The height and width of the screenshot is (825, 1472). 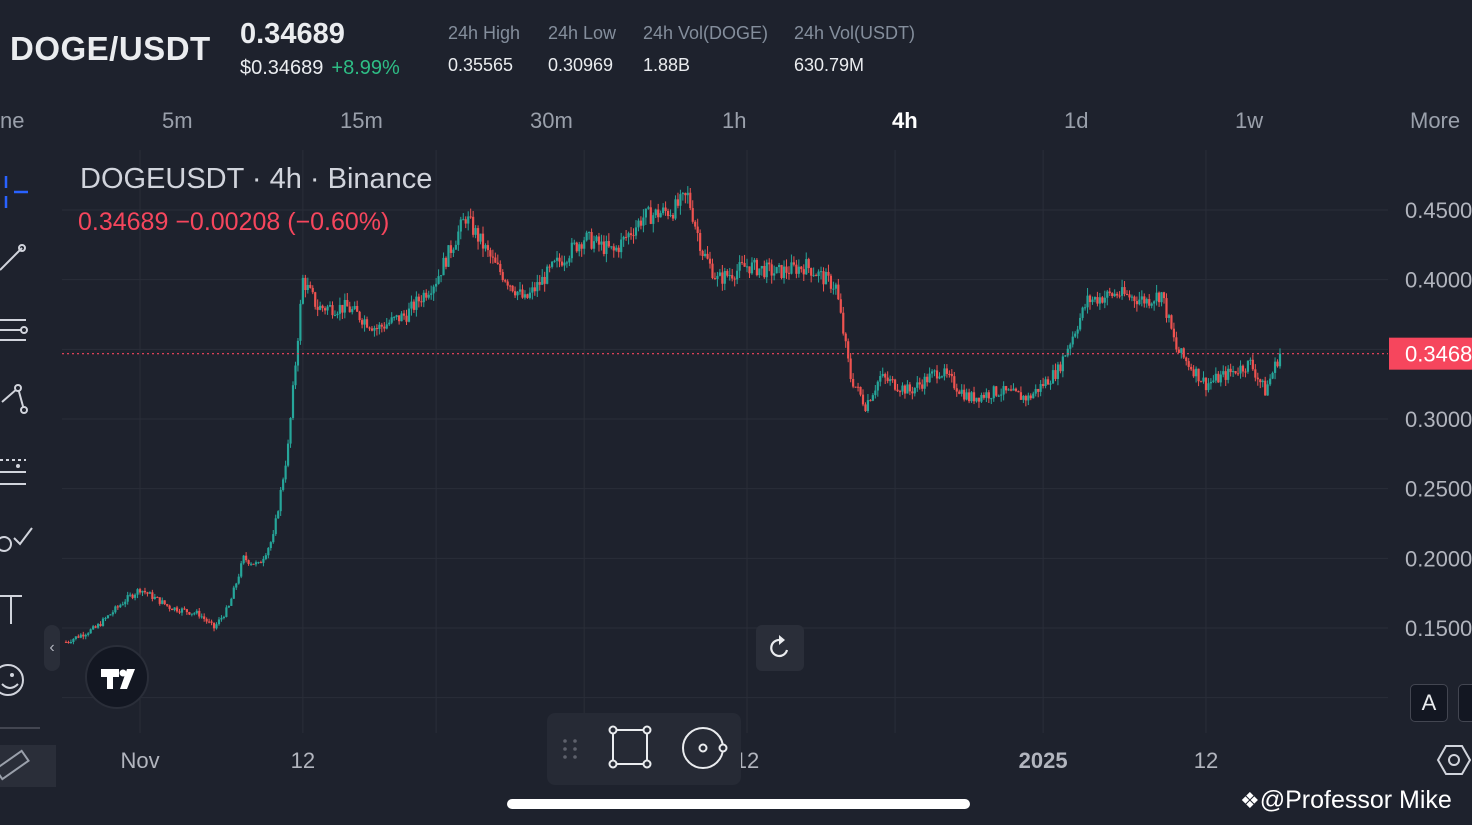 I want to click on tab-5m: 5m, so click(x=177, y=121).